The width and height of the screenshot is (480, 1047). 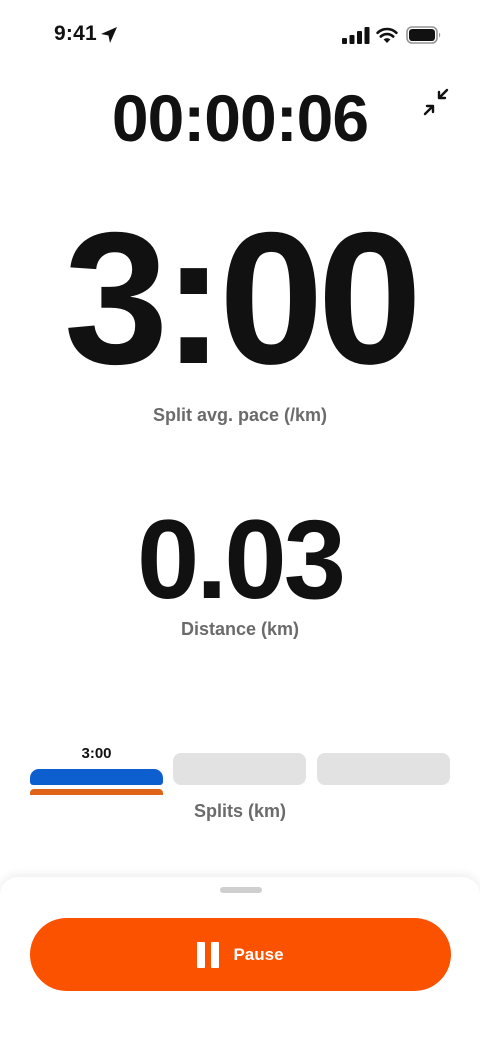 I want to click on wifi-icon, so click(x=387, y=35).